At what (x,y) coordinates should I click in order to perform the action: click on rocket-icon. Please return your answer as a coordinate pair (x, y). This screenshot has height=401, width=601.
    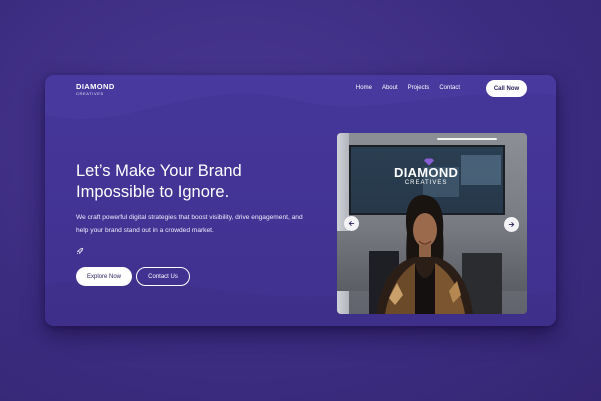
    Looking at the image, I should click on (80, 251).